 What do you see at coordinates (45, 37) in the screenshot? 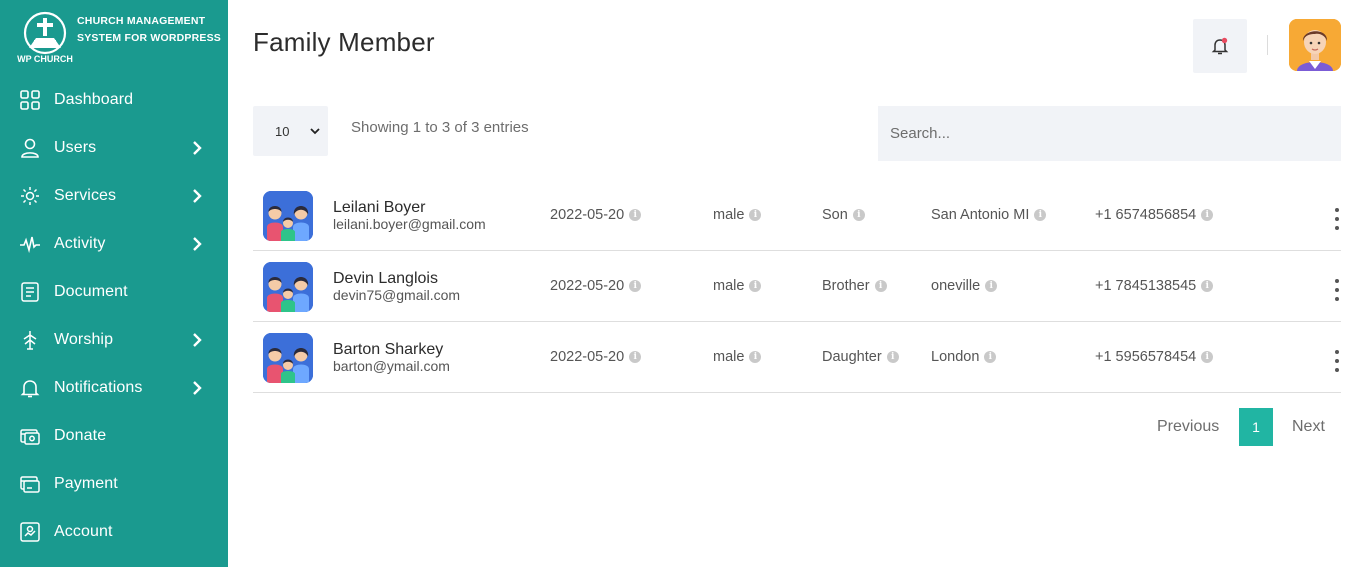
I see `church-logo-icon: WP CHURCH` at bounding box center [45, 37].